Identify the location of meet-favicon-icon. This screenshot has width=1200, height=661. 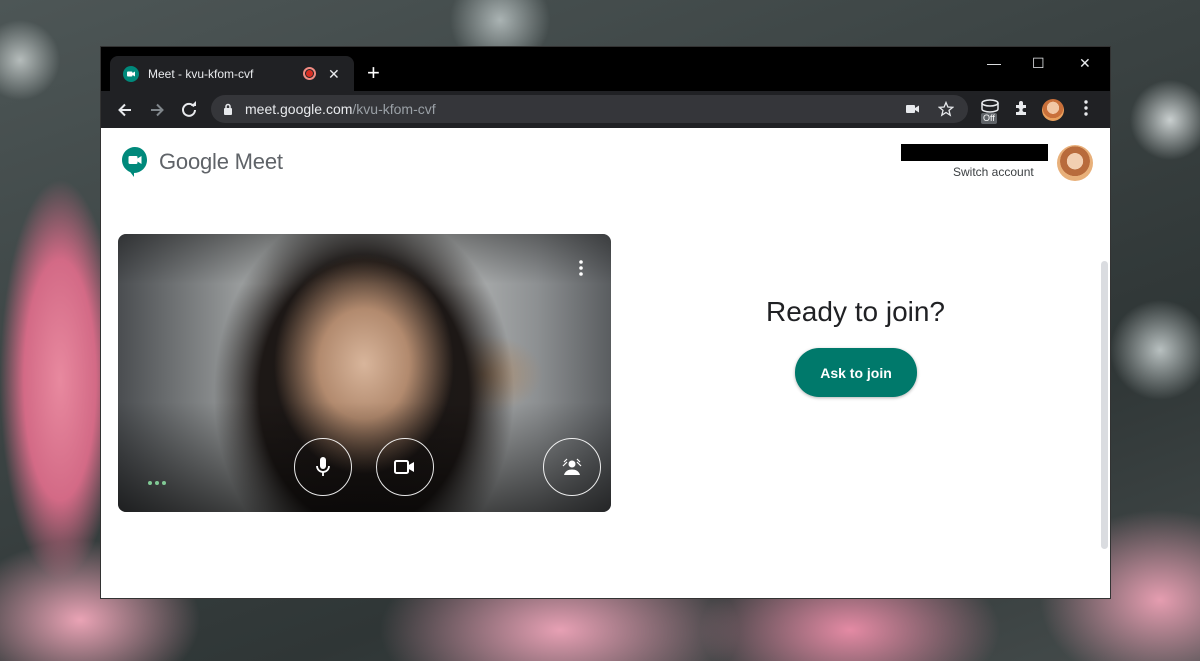
(131, 73).